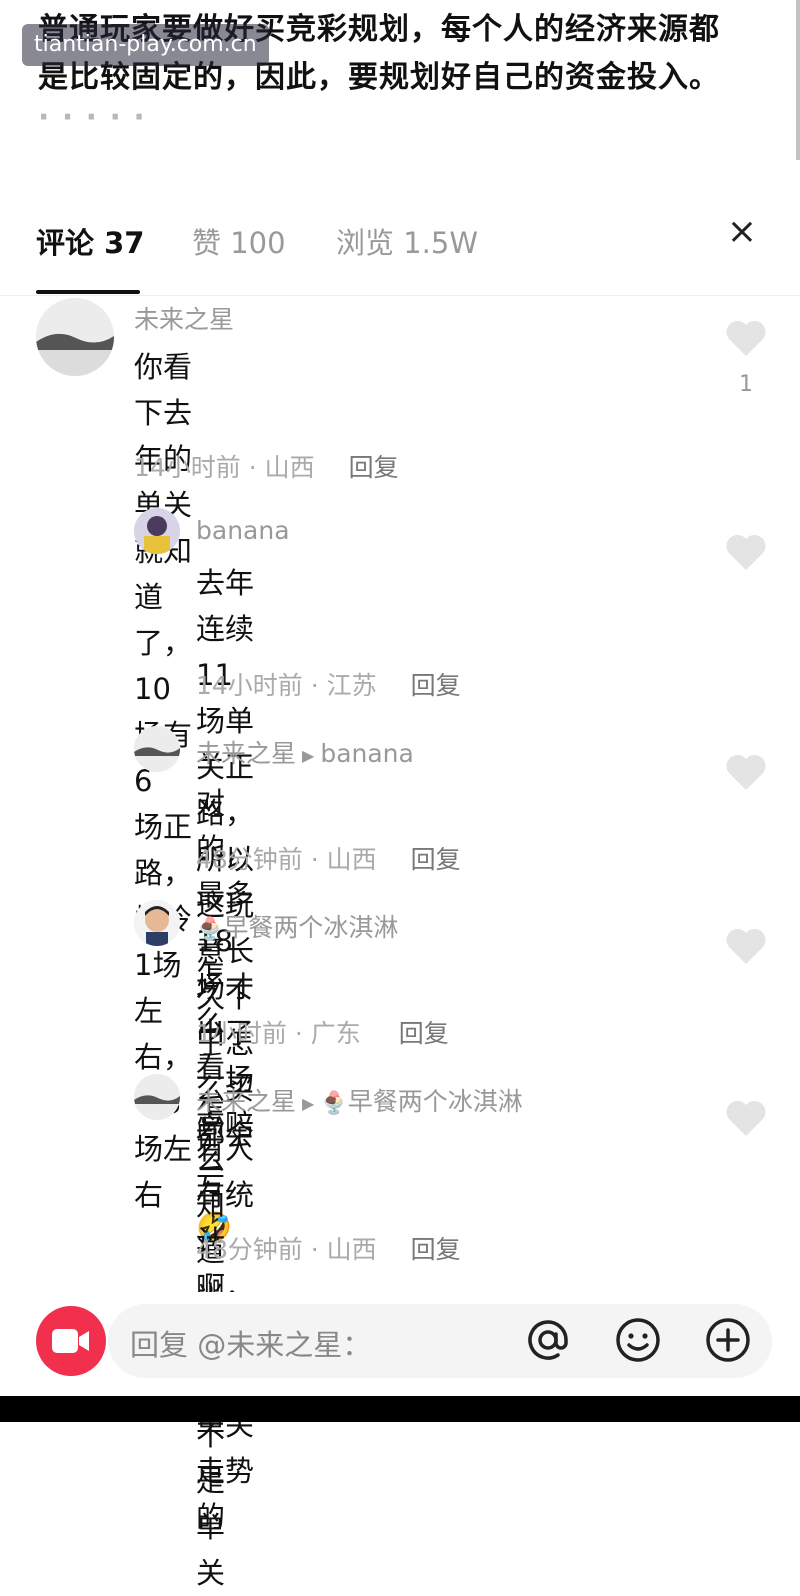 Image resolution: width=800 pixels, height=1596 pixels. I want to click on reply-target: 早餐两个冰淇淋, so click(435, 1101).